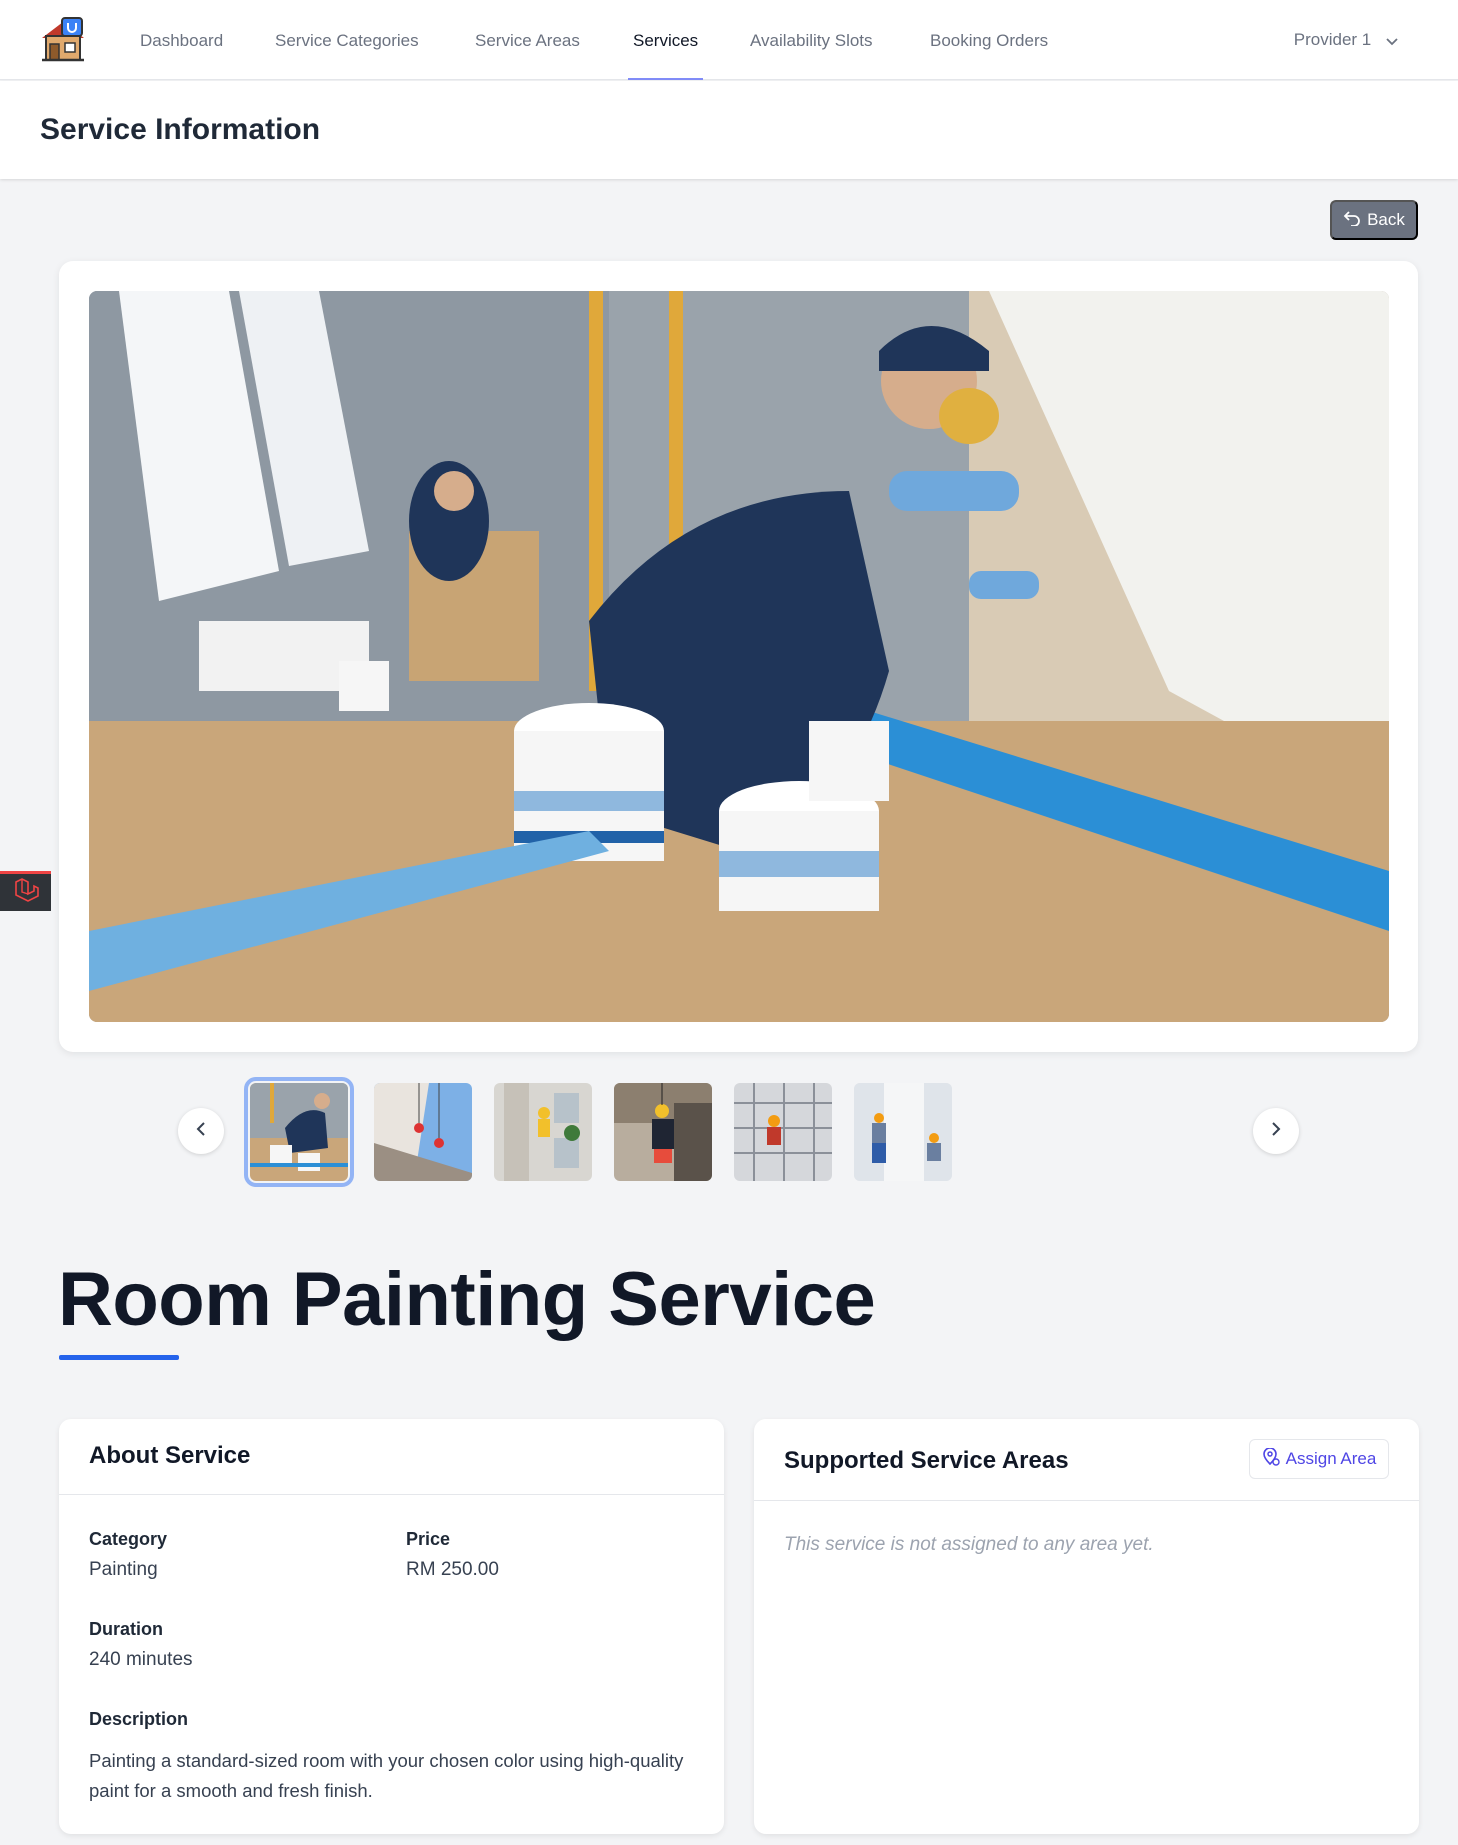 The image size is (1458, 1845). I want to click on about-card-header: About Service, so click(391, 1457).